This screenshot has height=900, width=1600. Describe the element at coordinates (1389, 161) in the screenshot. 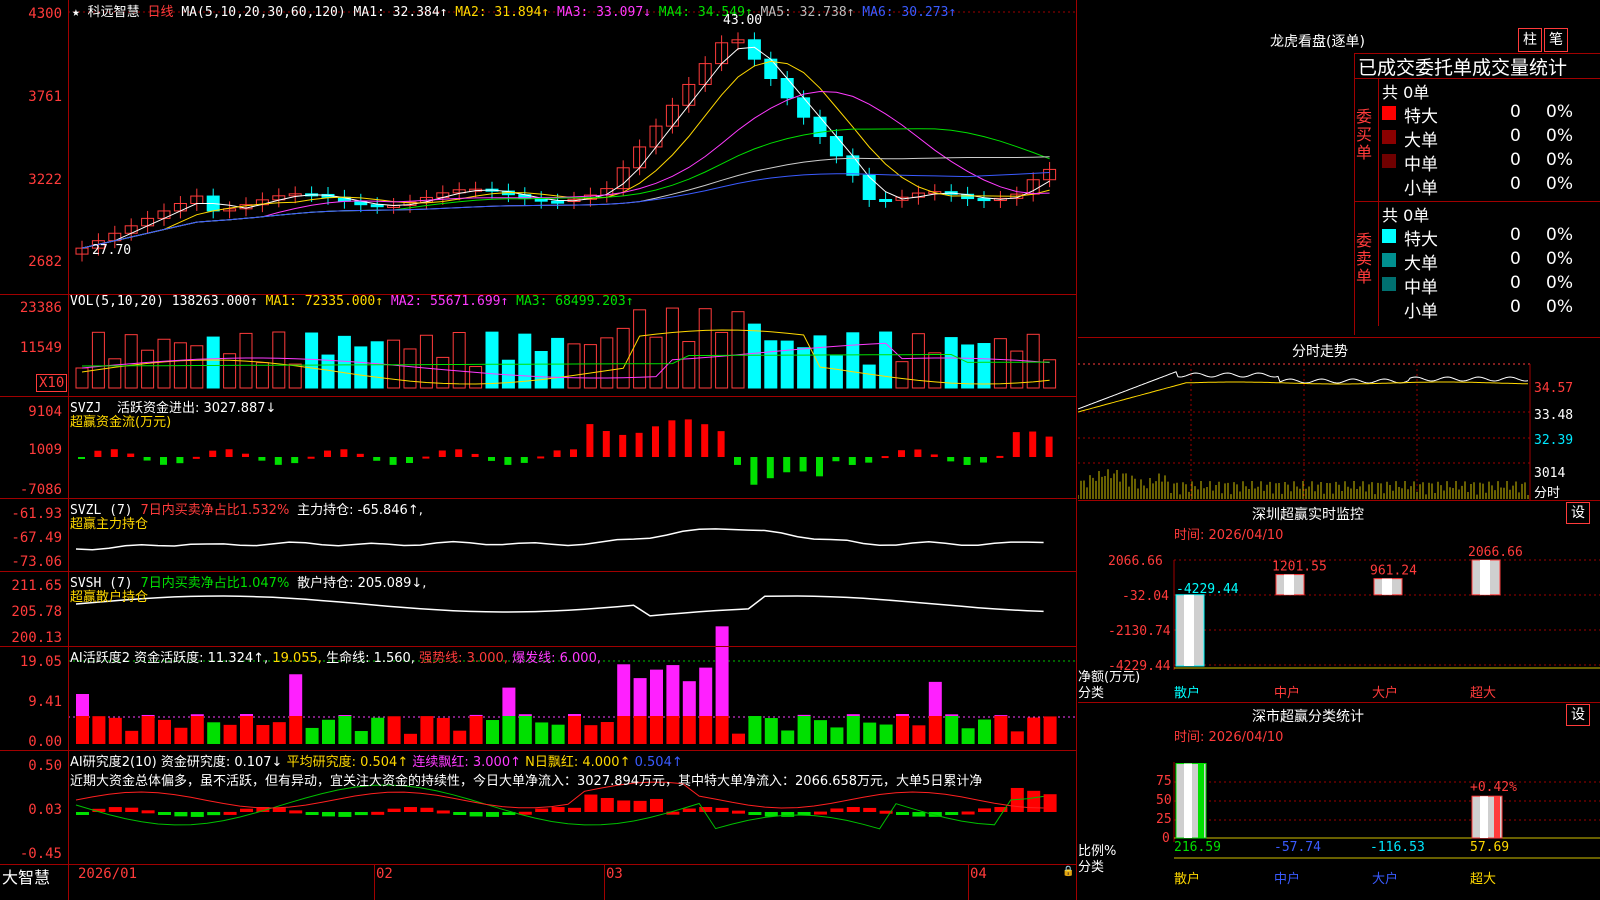

I see `buy-legend-swatch` at that location.